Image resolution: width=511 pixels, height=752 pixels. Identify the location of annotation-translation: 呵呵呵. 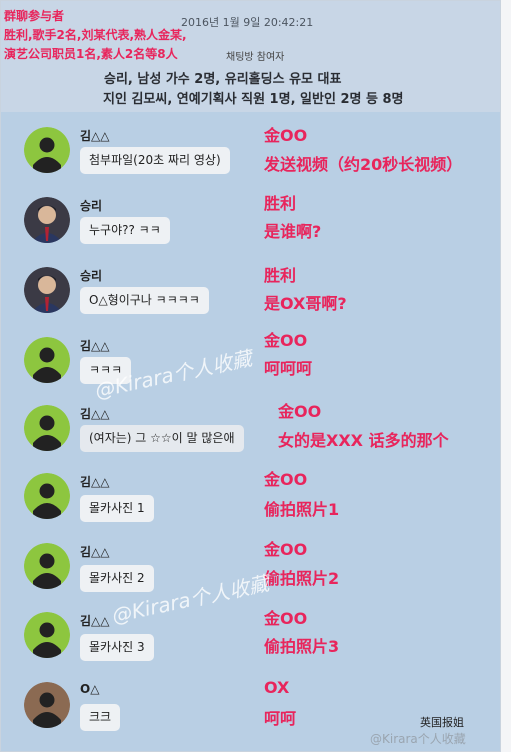
(288, 368).